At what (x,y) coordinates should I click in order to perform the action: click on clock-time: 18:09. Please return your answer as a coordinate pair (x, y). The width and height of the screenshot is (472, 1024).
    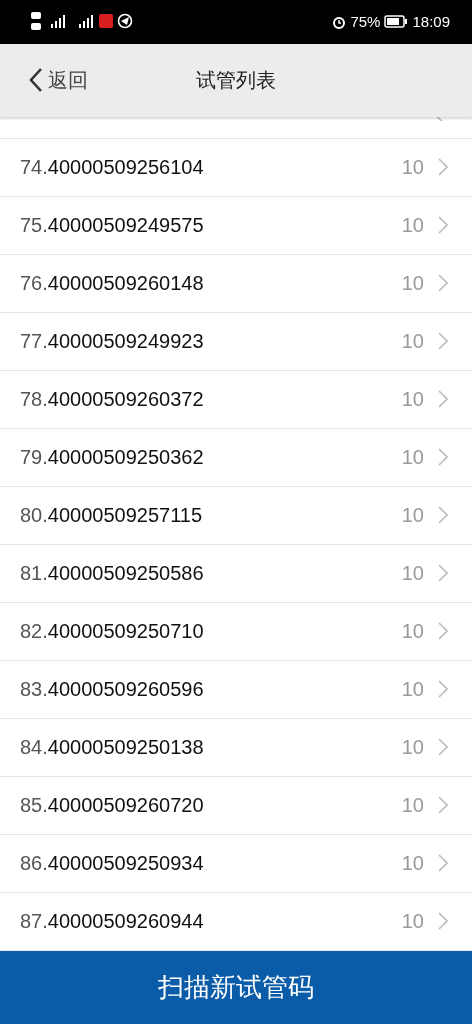
    Looking at the image, I should click on (431, 22).